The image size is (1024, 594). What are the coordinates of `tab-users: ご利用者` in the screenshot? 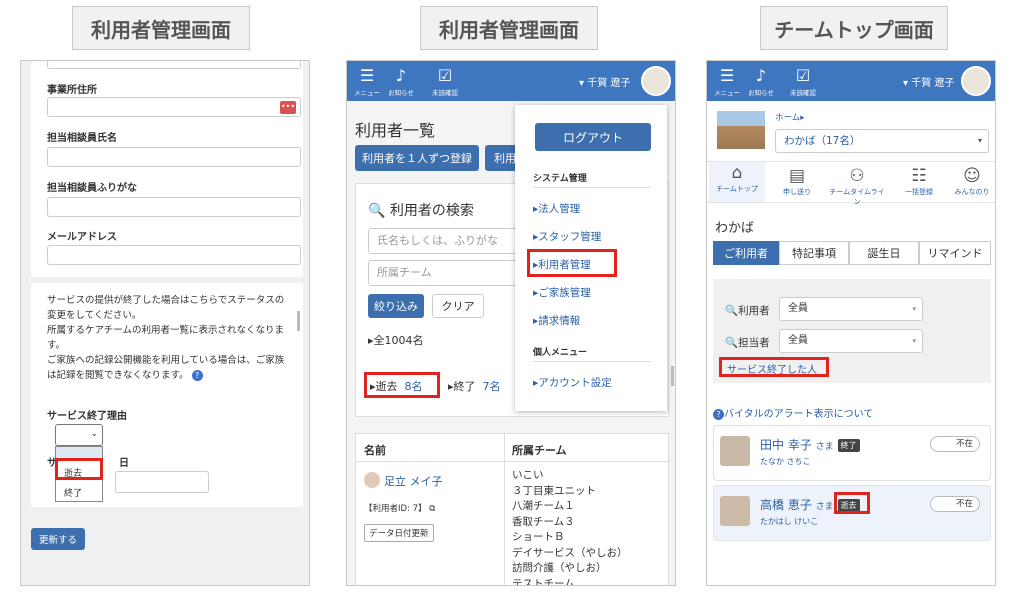 It's located at (746, 253).